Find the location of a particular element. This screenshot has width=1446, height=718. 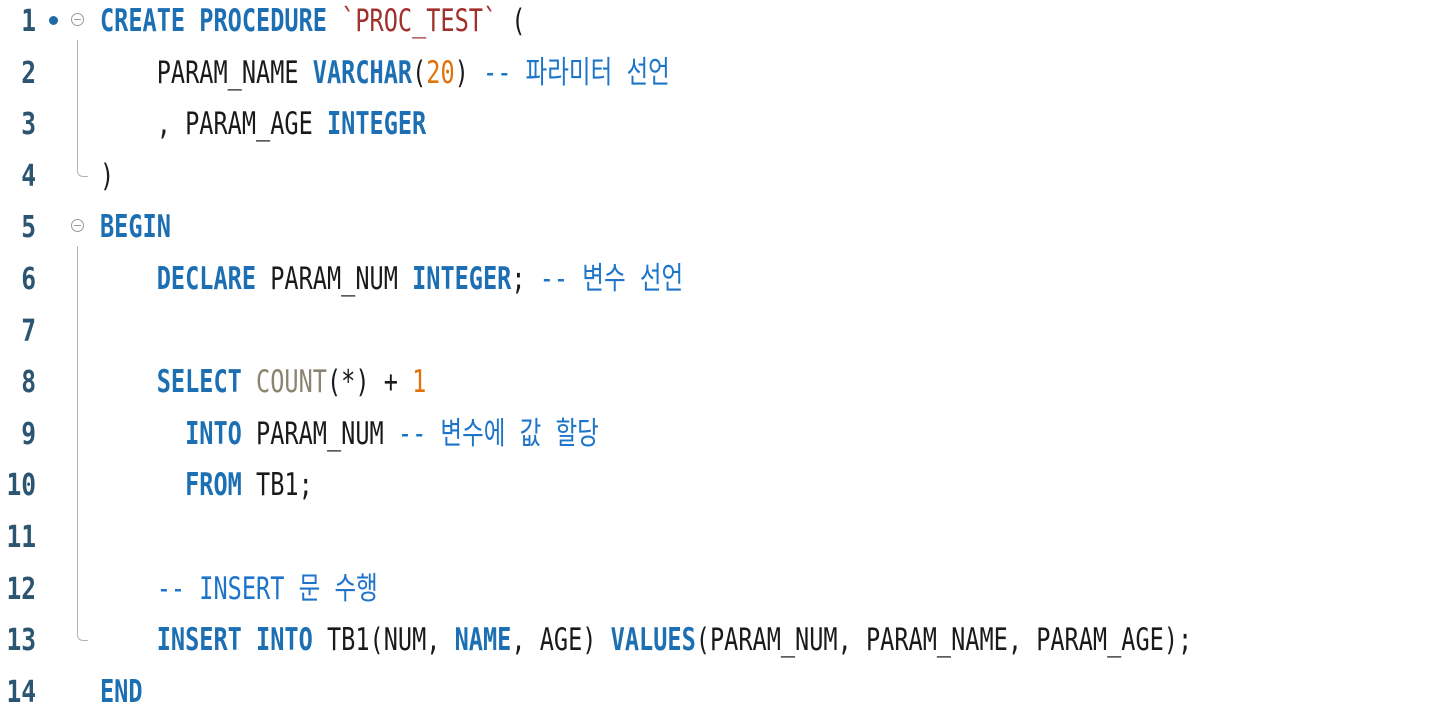

code-line: 6 DECLARE PARAM_NUM INTEGER; -- 변수 선언 is located at coordinates (723, 280).